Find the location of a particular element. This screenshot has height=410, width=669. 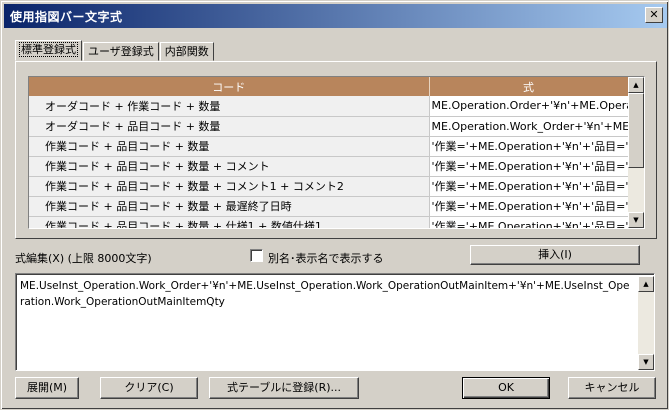

cell-code: 作業コード + 品目コード + 数量 is located at coordinates (229, 146).